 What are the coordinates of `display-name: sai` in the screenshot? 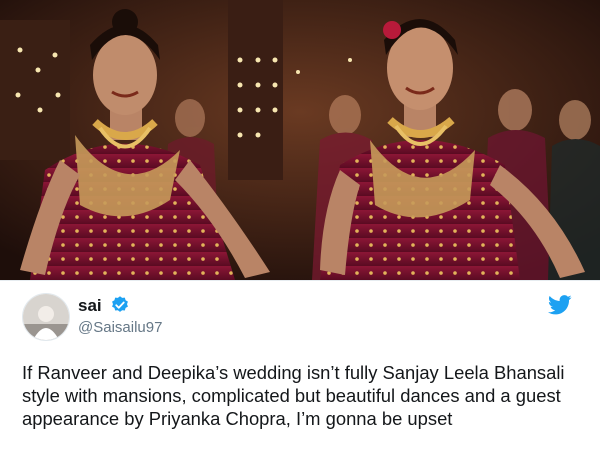 It's located at (90, 306).